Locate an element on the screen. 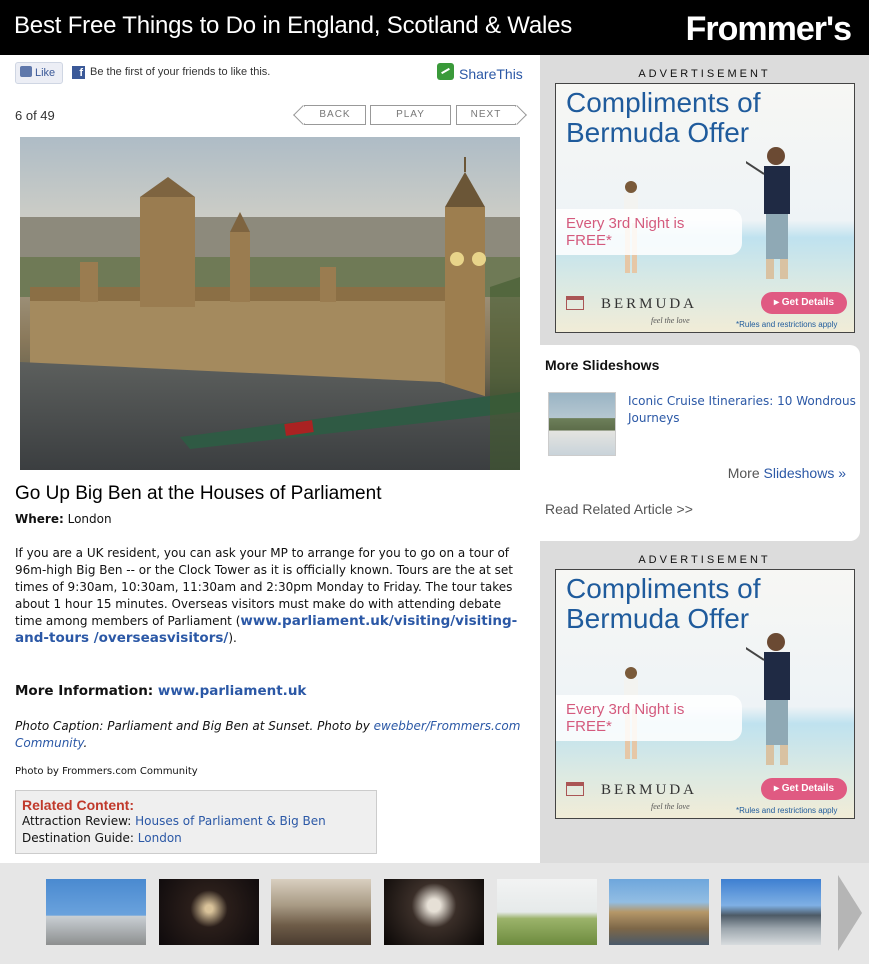 Image resolution: width=869 pixels, height=964 pixels. more-slideshows-heading: More Slideshows is located at coordinates (602, 365).